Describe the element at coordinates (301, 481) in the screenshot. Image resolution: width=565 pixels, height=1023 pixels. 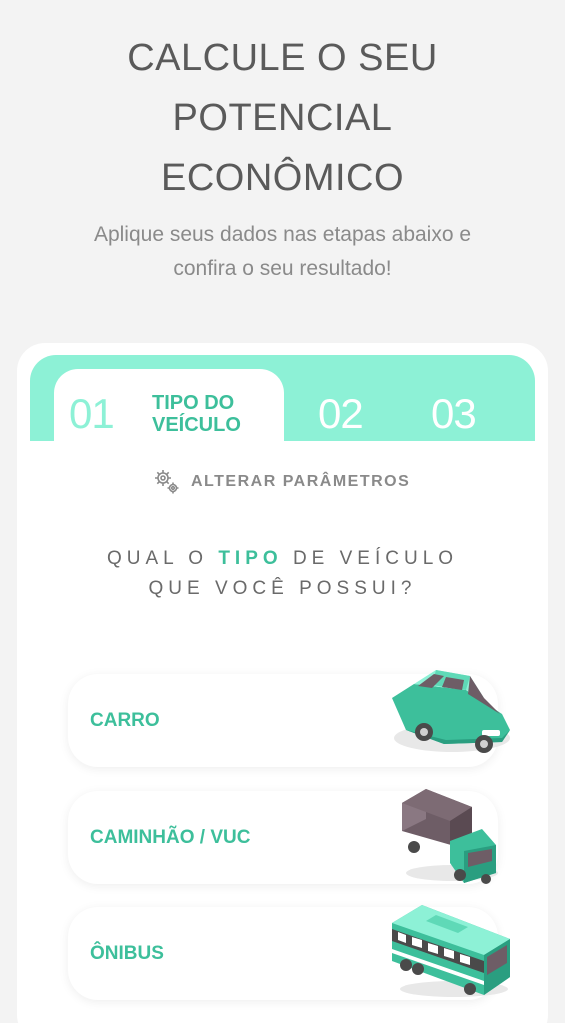
I see `change-parameters-label: ALTERAR PARÂMETROS` at that location.